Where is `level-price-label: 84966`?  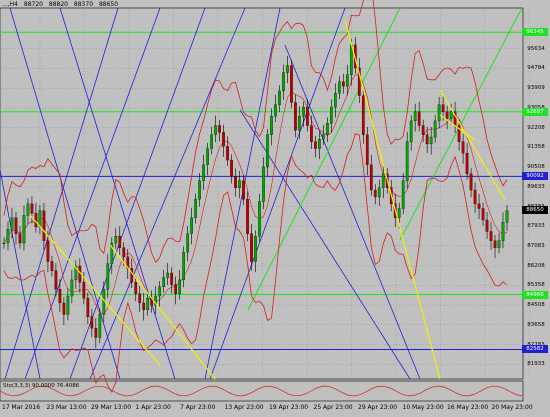 level-price-label: 84966 is located at coordinates (535, 294).